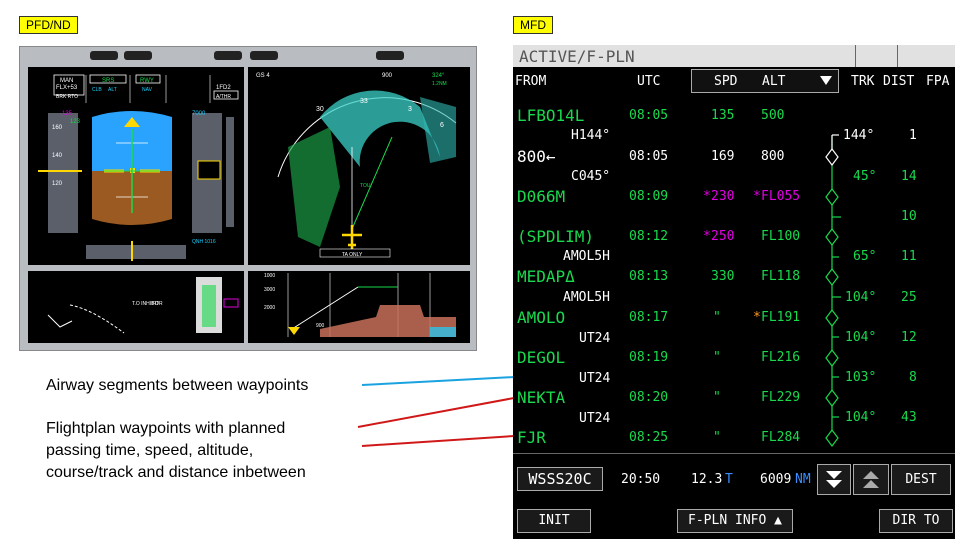 The width and height of the screenshot is (971, 544). What do you see at coordinates (649, 276) in the screenshot?
I see `waypoint-utc: 08:13` at bounding box center [649, 276].